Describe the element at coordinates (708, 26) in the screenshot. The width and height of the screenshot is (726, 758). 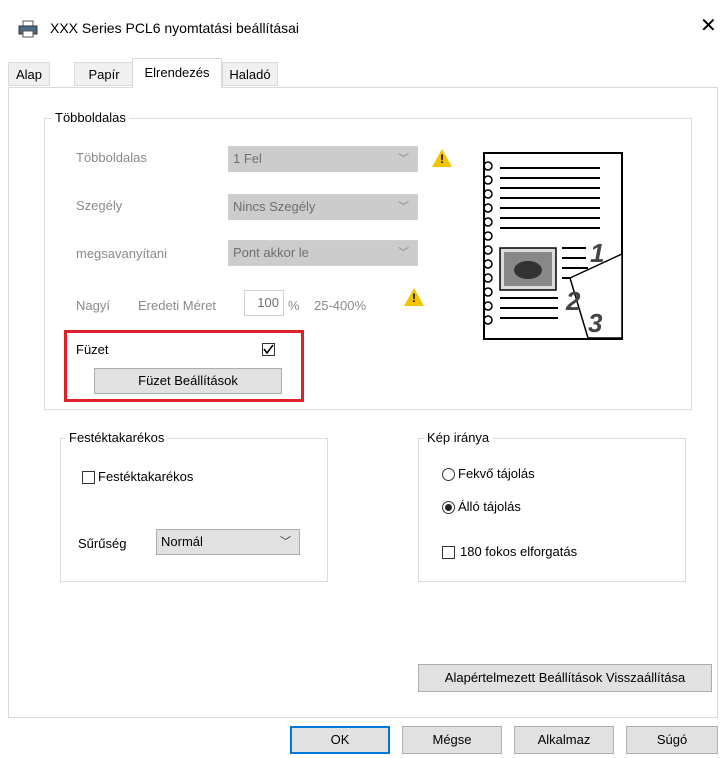
I see `close-icon: ✕` at that location.